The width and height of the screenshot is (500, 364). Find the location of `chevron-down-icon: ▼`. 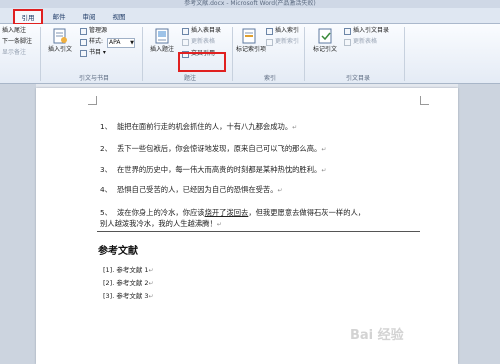

chevron-down-icon: ▼ is located at coordinates (132, 43).